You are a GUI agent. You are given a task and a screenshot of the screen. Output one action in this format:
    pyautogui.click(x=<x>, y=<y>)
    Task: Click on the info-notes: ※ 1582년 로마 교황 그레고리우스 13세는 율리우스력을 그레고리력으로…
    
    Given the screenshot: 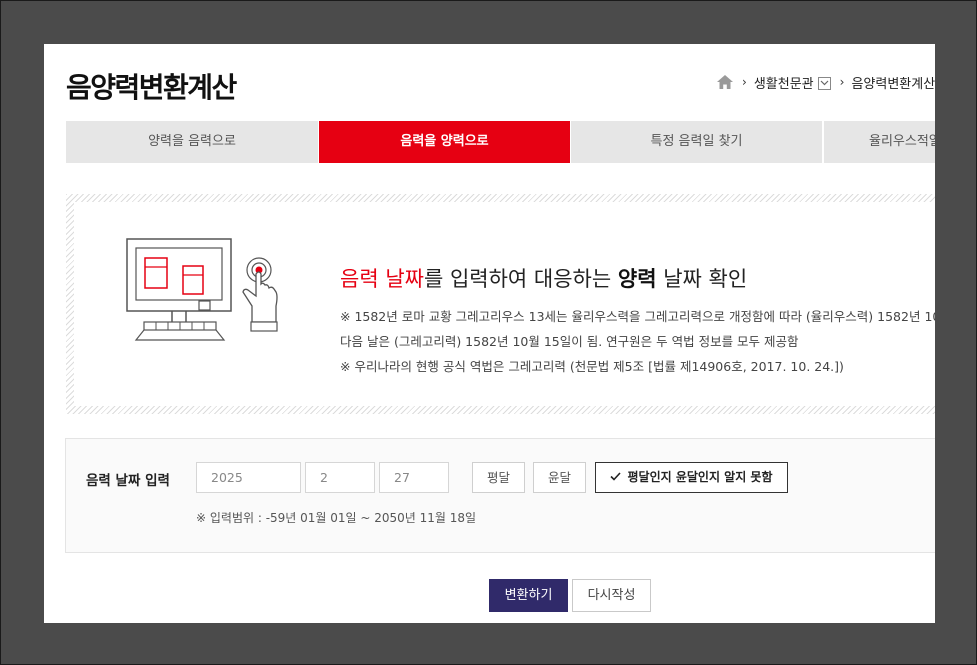 What is the action you would take?
    pyautogui.click(x=637, y=341)
    